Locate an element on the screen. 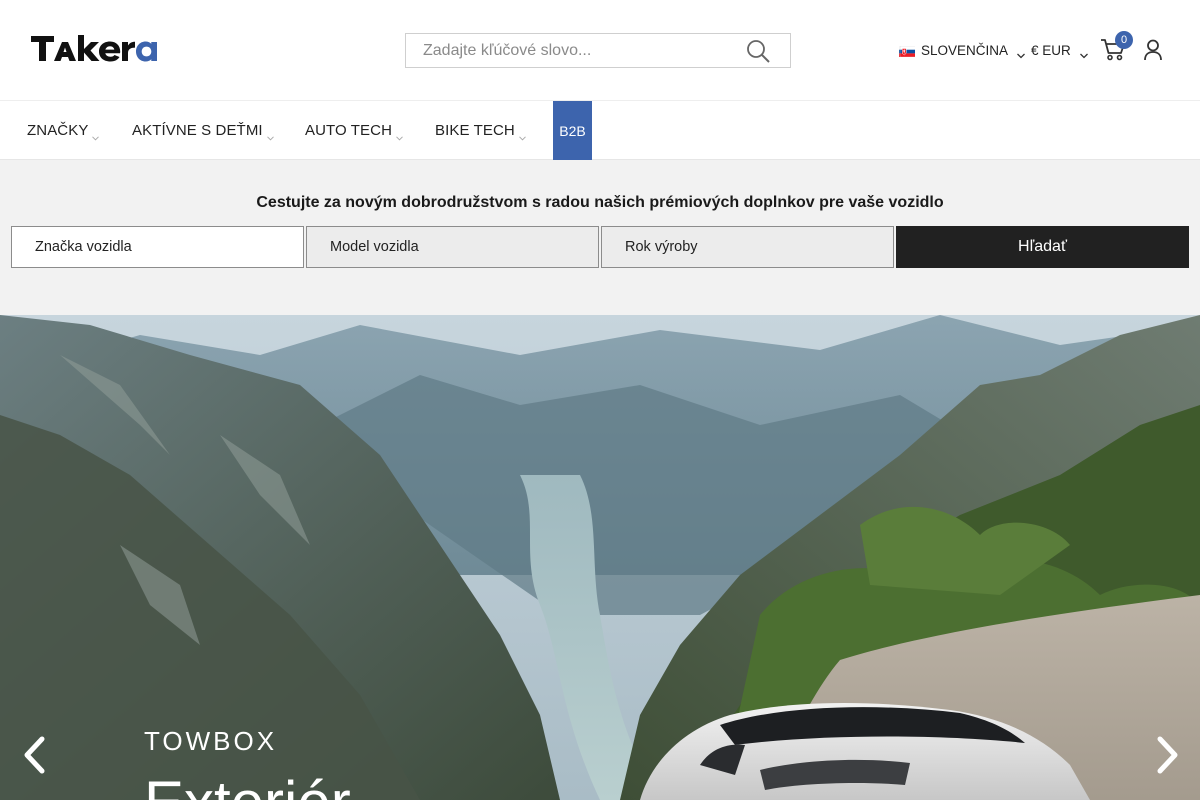 This screenshot has width=1200, height=800. nav-item-bike-tech: BIKE TECH is located at coordinates (480, 130).